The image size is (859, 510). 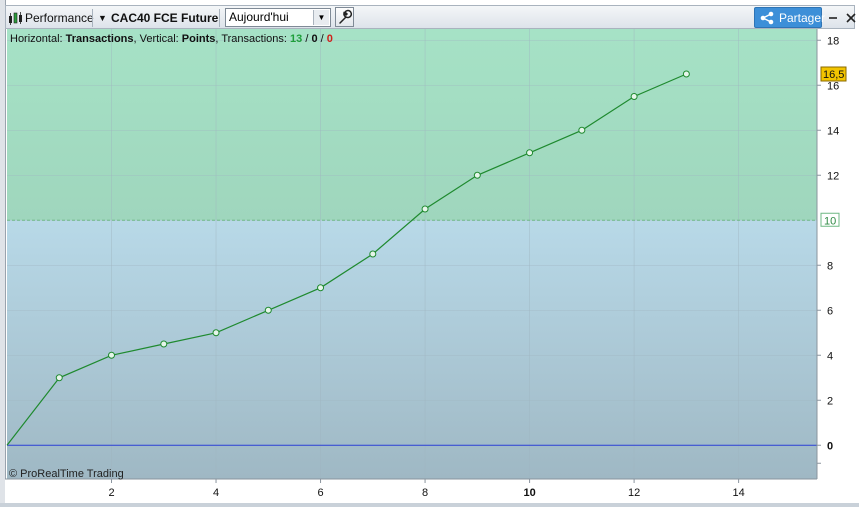 What do you see at coordinates (66, 474) in the screenshot?
I see `copyright-label: © ProRealTime Trading` at bounding box center [66, 474].